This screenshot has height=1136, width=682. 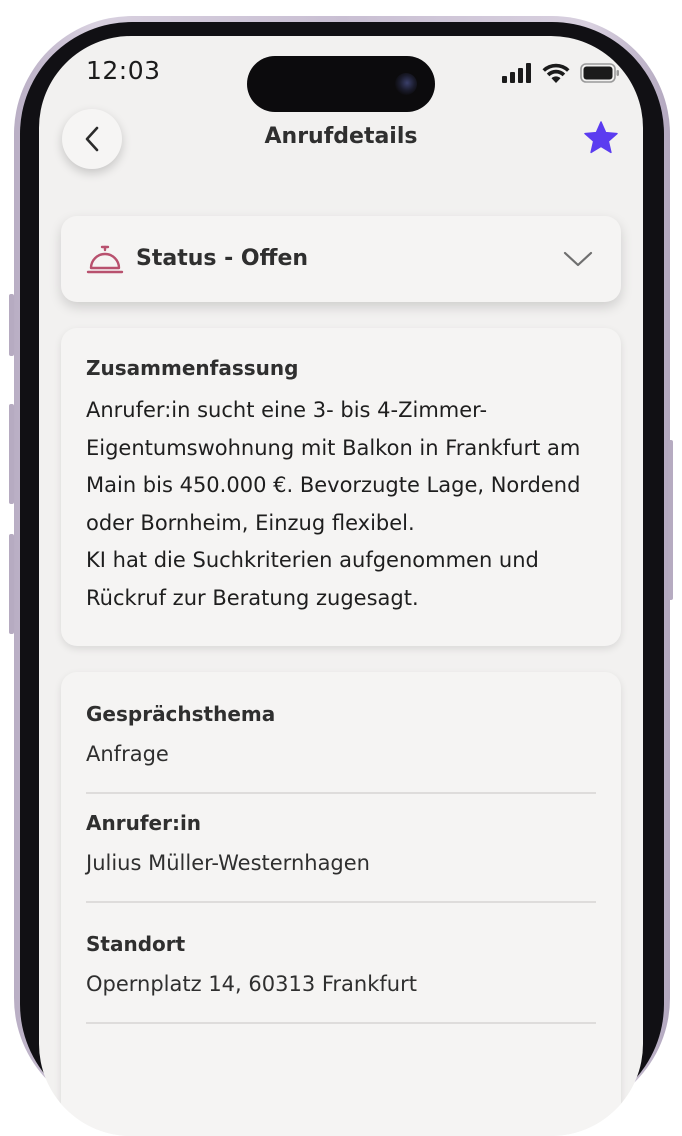 I want to click on side-button-volume-down, so click(x=11, y=584).